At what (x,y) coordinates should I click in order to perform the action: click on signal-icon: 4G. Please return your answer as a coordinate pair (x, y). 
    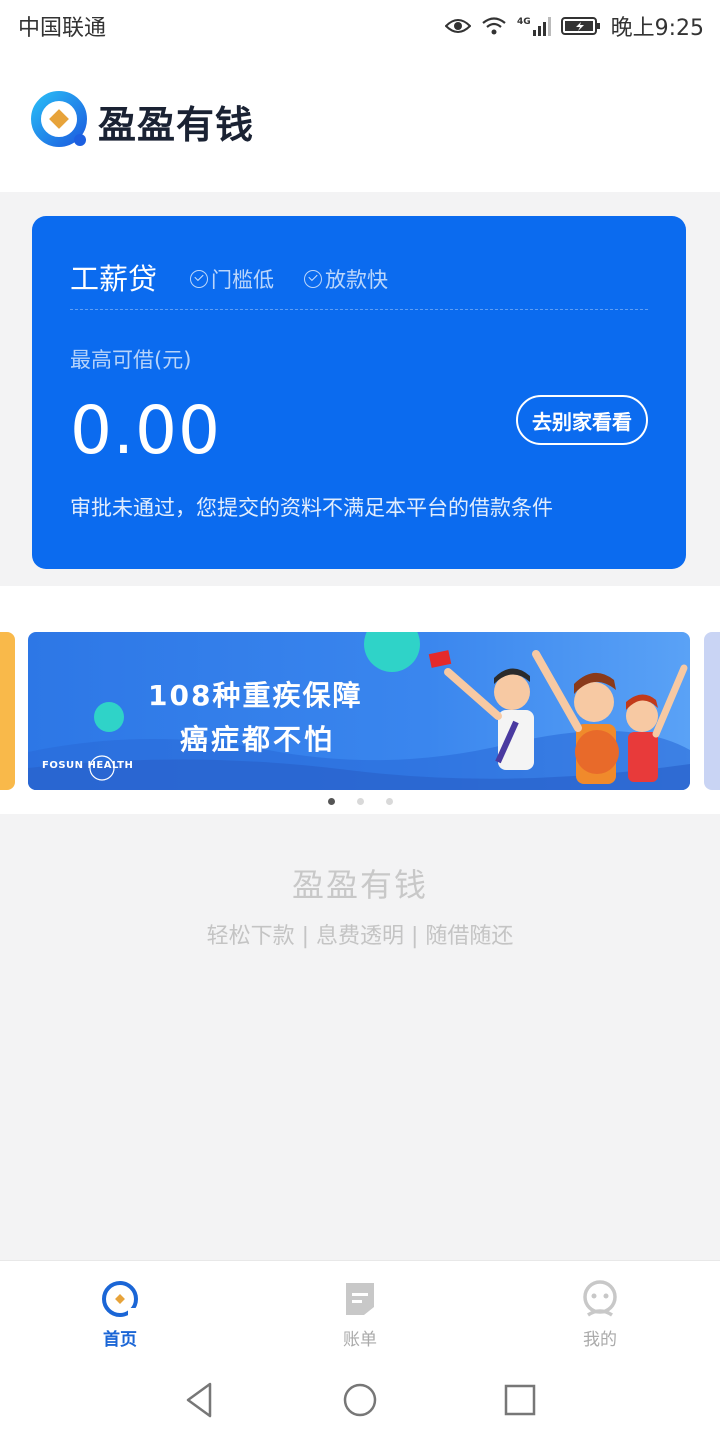
    Looking at the image, I should click on (534, 26).